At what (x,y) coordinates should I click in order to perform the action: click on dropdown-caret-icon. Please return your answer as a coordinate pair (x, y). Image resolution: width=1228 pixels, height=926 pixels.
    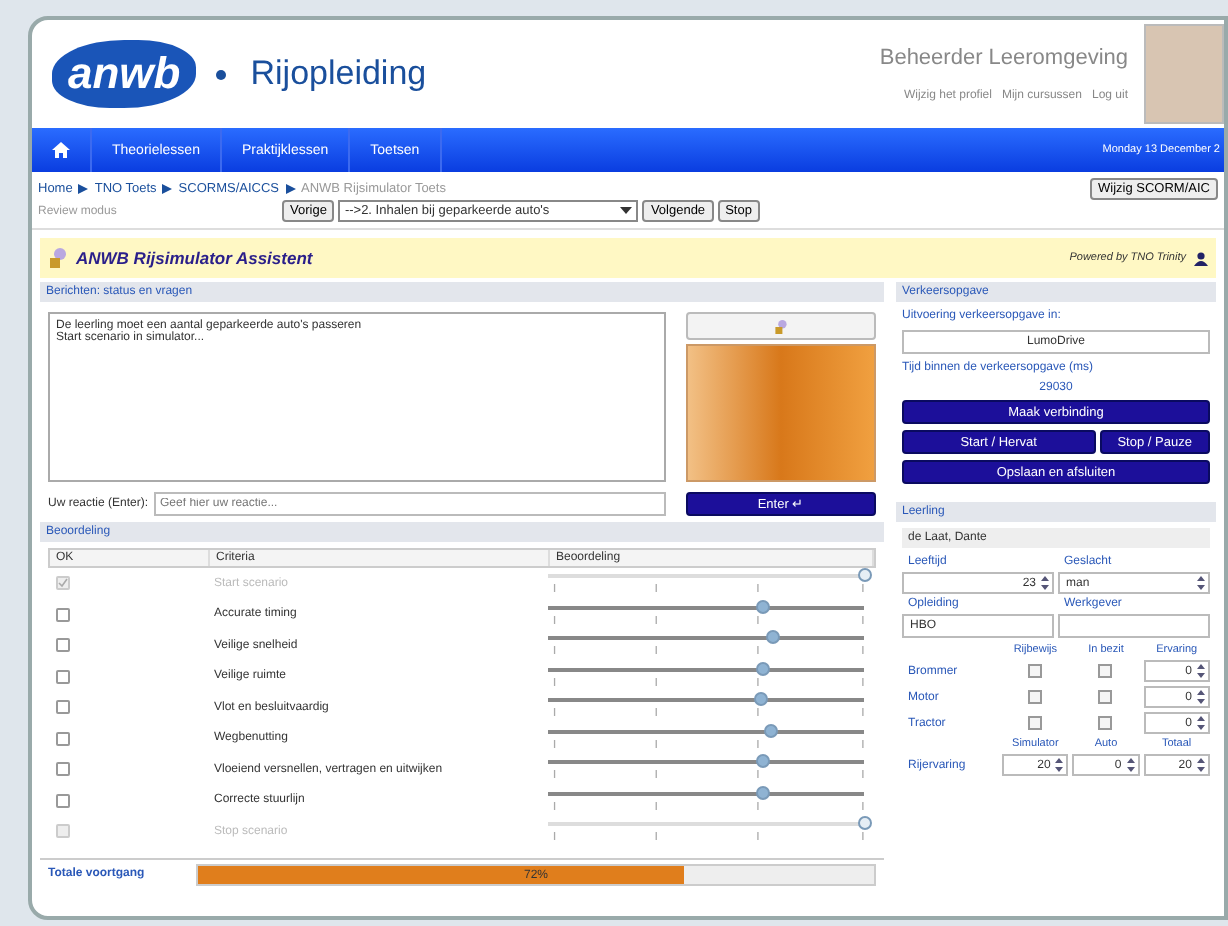
    Looking at the image, I should click on (626, 210).